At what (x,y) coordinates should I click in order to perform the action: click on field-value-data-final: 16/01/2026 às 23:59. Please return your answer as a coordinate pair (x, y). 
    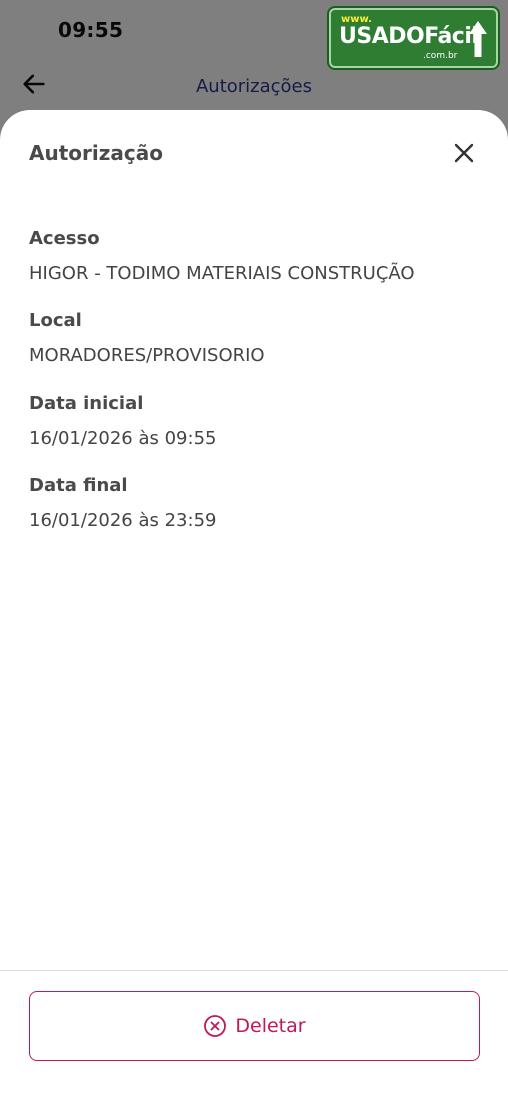
    Looking at the image, I should click on (123, 520).